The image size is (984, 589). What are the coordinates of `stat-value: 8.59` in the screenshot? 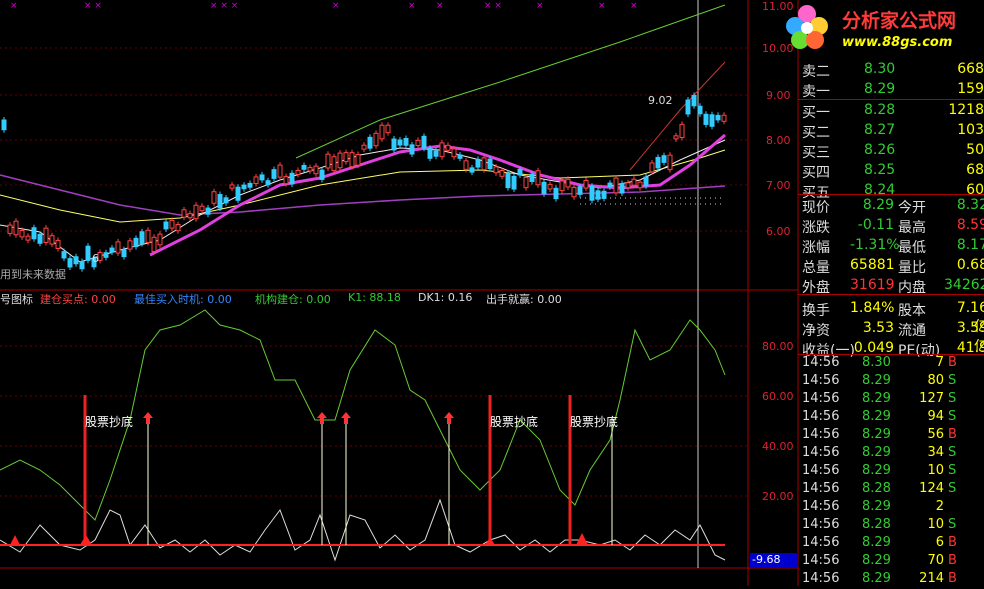 It's located at (970, 225).